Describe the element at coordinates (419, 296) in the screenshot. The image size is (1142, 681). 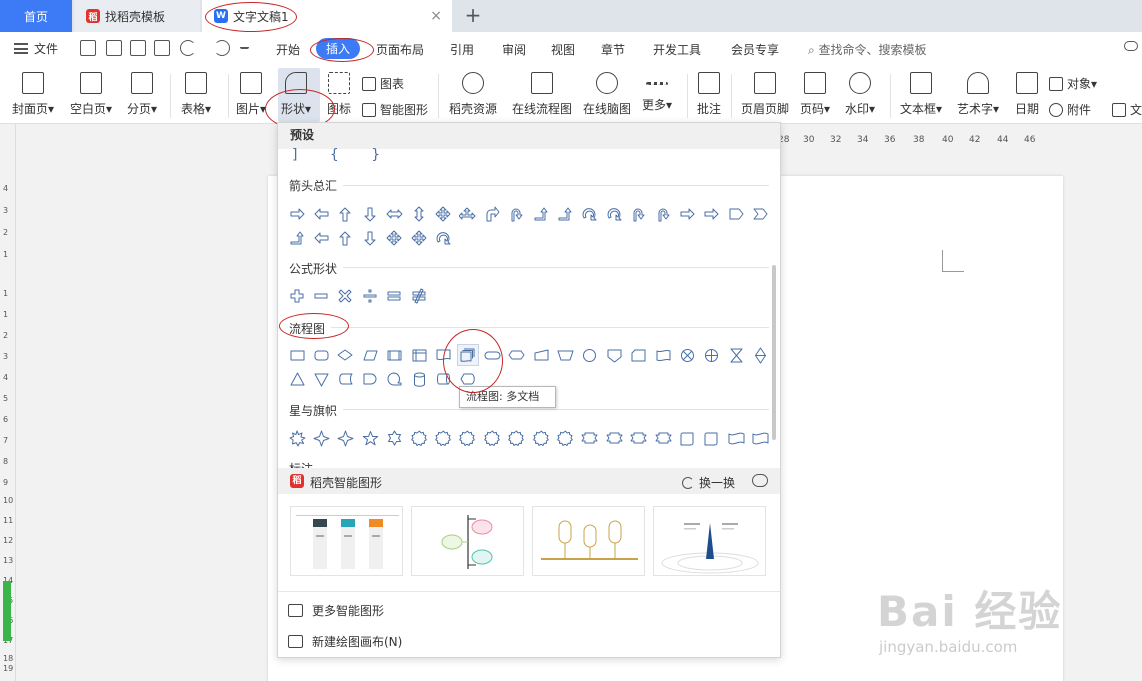
I see `shape-option-neq` at that location.